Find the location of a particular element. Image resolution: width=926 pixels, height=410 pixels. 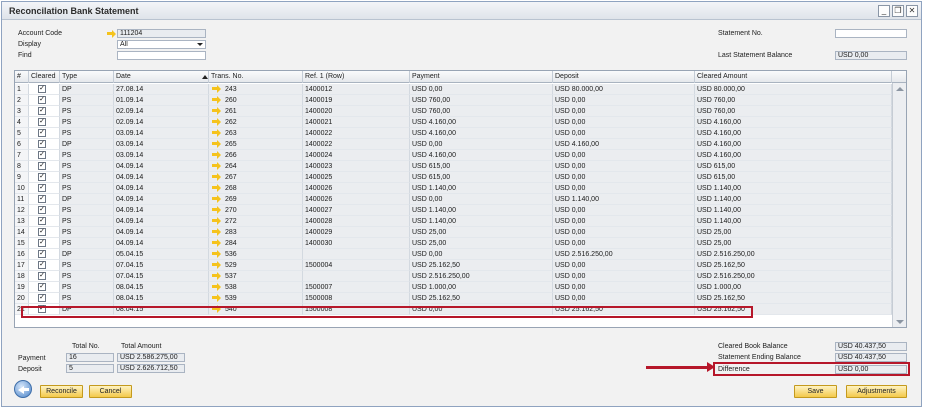

column-payment-header: Payment is located at coordinates (481, 77).